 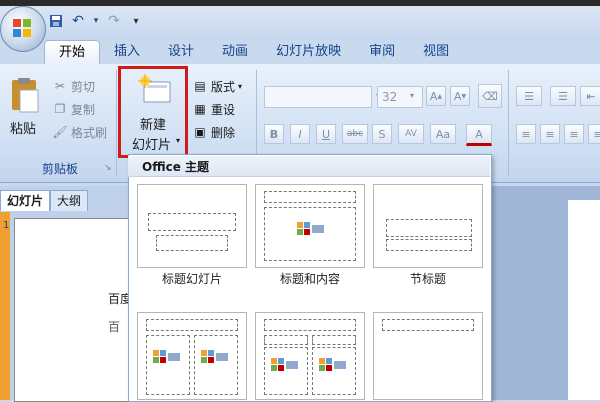 What do you see at coordinates (191, 279) in the screenshot?
I see `layout-title-slide-label: 标题幻灯片` at bounding box center [191, 279].